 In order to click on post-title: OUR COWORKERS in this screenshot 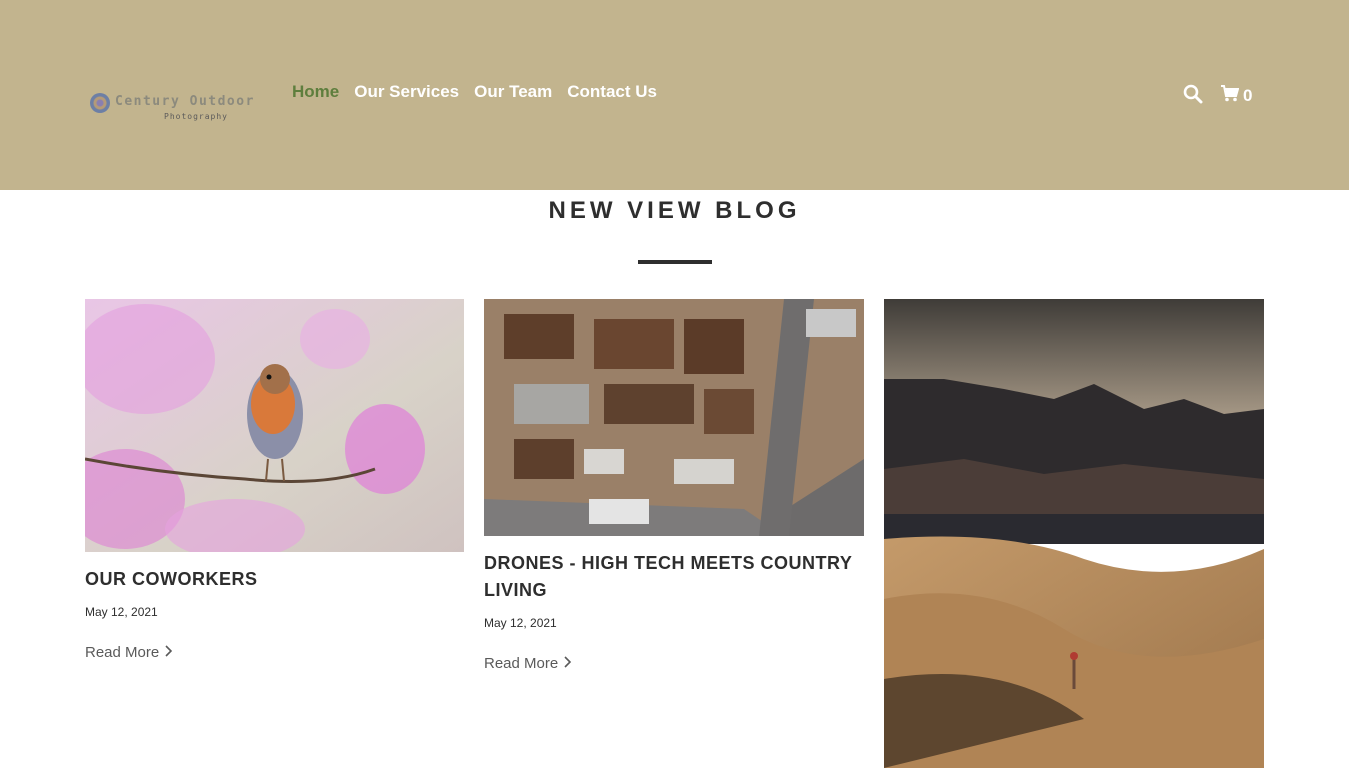, I will do `click(274, 579)`.